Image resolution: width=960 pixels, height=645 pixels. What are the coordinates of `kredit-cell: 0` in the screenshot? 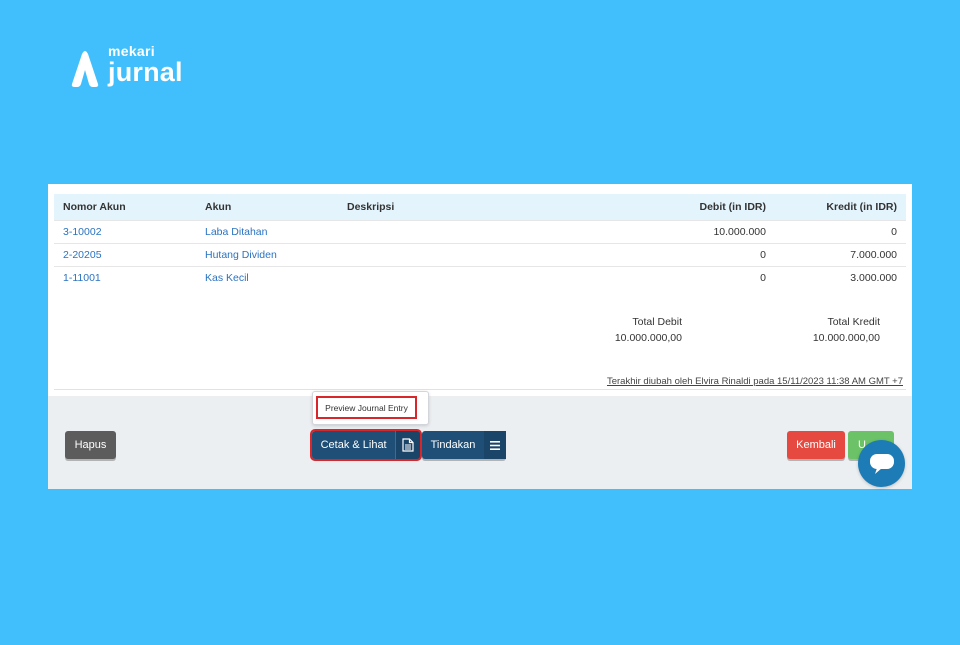 It's located at (840, 232).